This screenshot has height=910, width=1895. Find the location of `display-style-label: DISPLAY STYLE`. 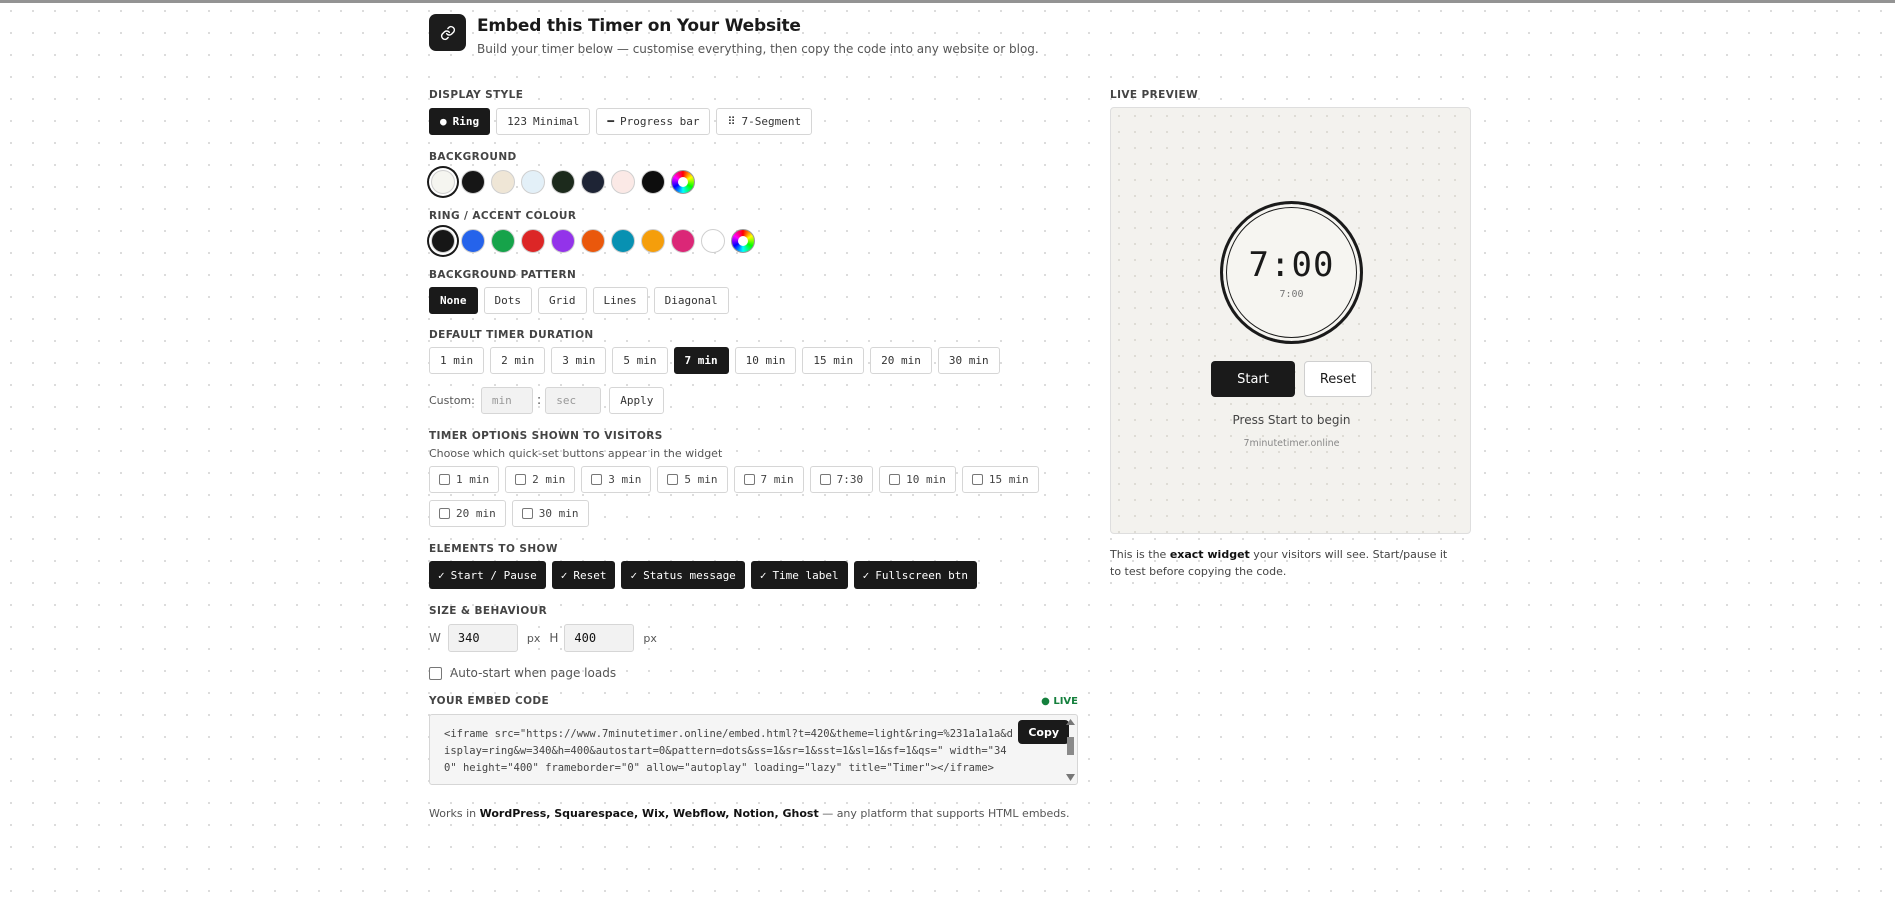

display-style-label: DISPLAY STYLE is located at coordinates (476, 95).